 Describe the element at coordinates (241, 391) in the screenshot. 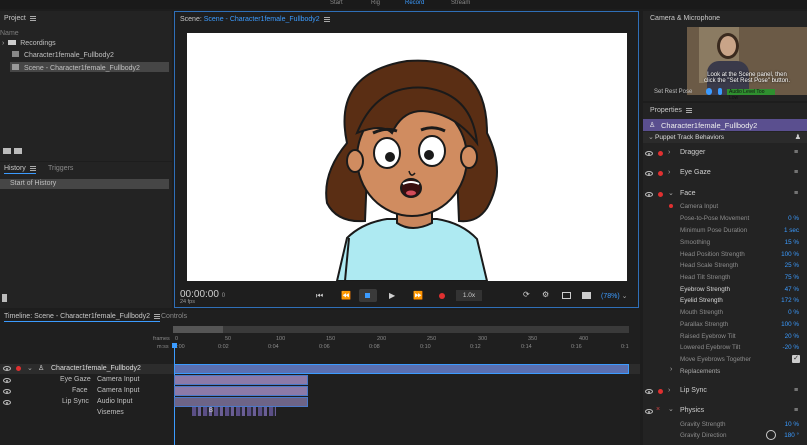

I see `face-take` at that location.